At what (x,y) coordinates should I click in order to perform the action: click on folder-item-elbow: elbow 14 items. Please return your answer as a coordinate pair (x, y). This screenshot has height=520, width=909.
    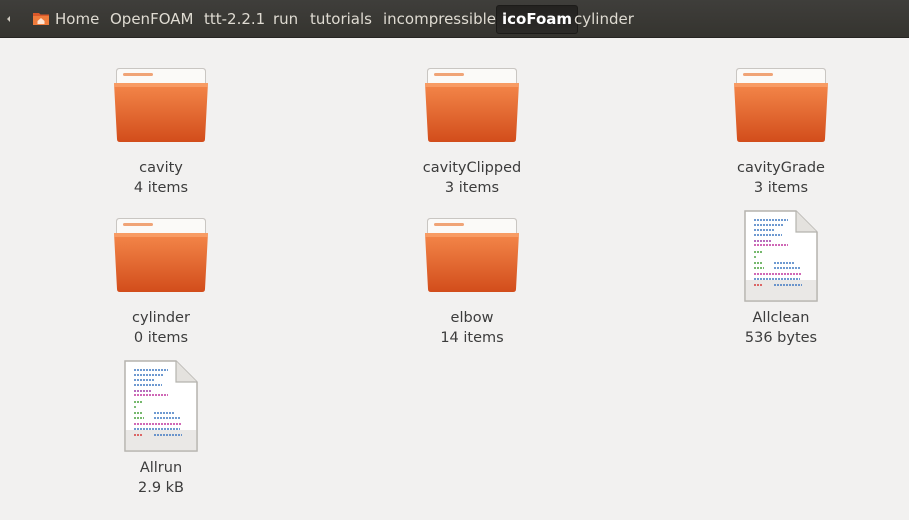
    Looking at the image, I should click on (472, 288).